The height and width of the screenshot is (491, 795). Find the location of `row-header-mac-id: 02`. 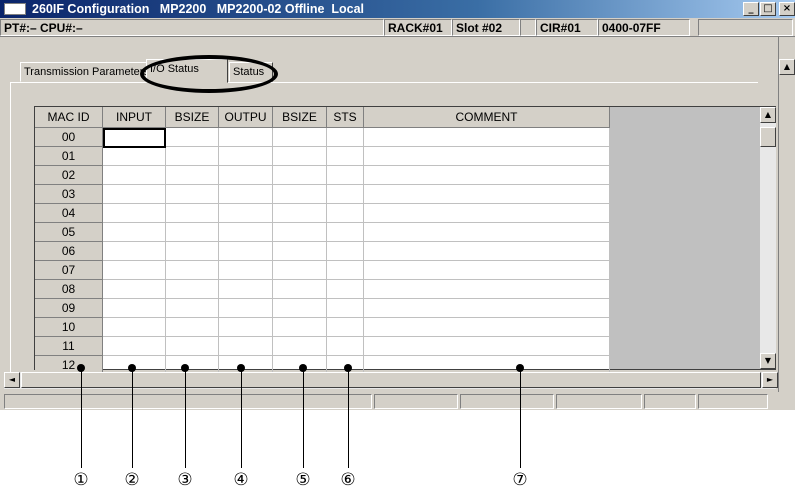

row-header-mac-id: 02 is located at coordinates (69, 175).